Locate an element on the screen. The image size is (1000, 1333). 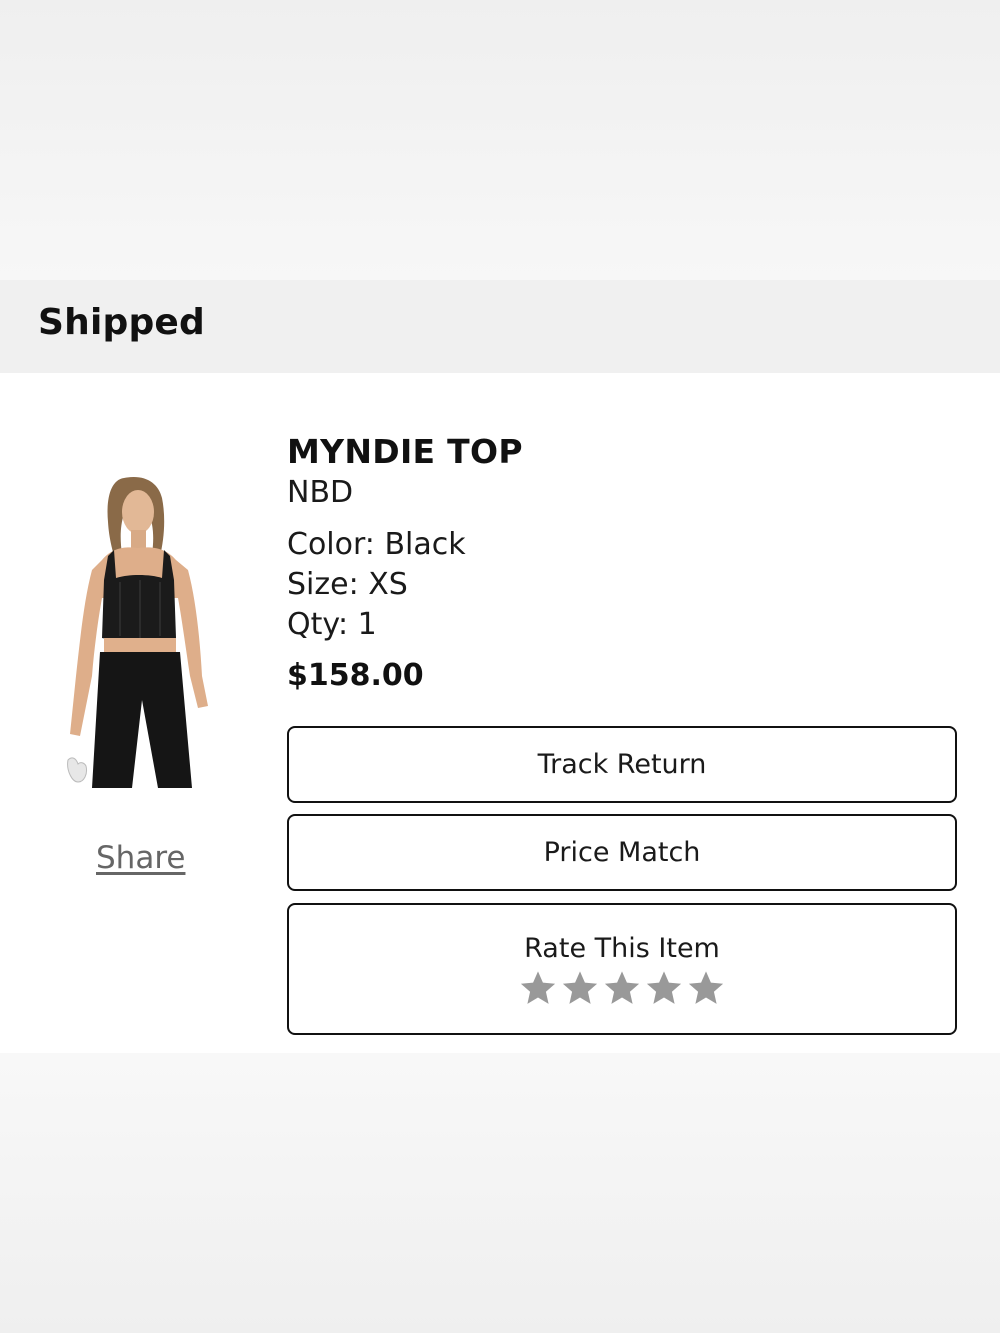
track-return-label: Track Return is located at coordinates (622, 764).